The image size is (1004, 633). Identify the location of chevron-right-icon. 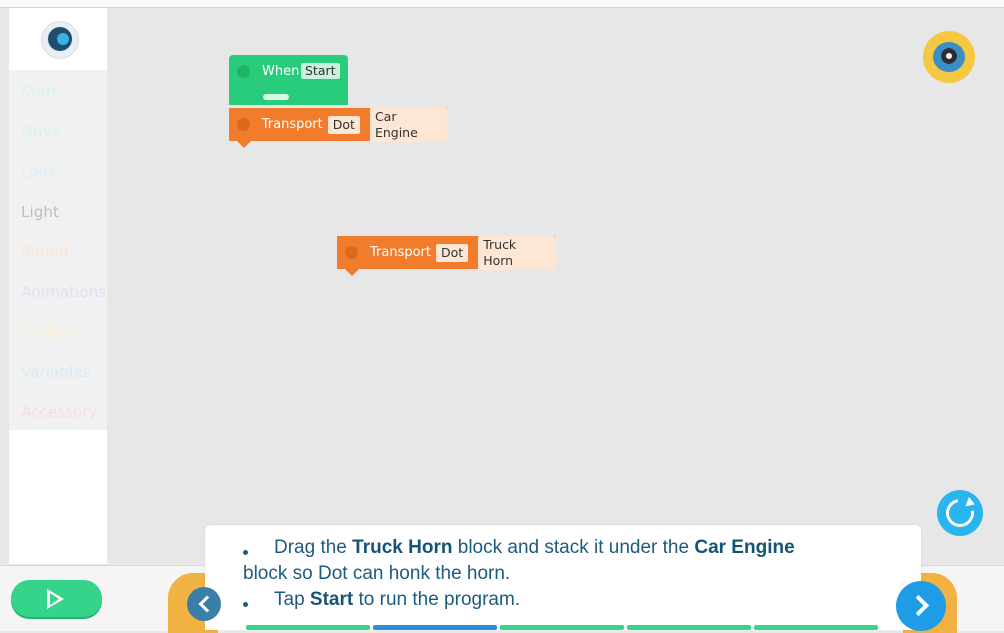
(921, 606).